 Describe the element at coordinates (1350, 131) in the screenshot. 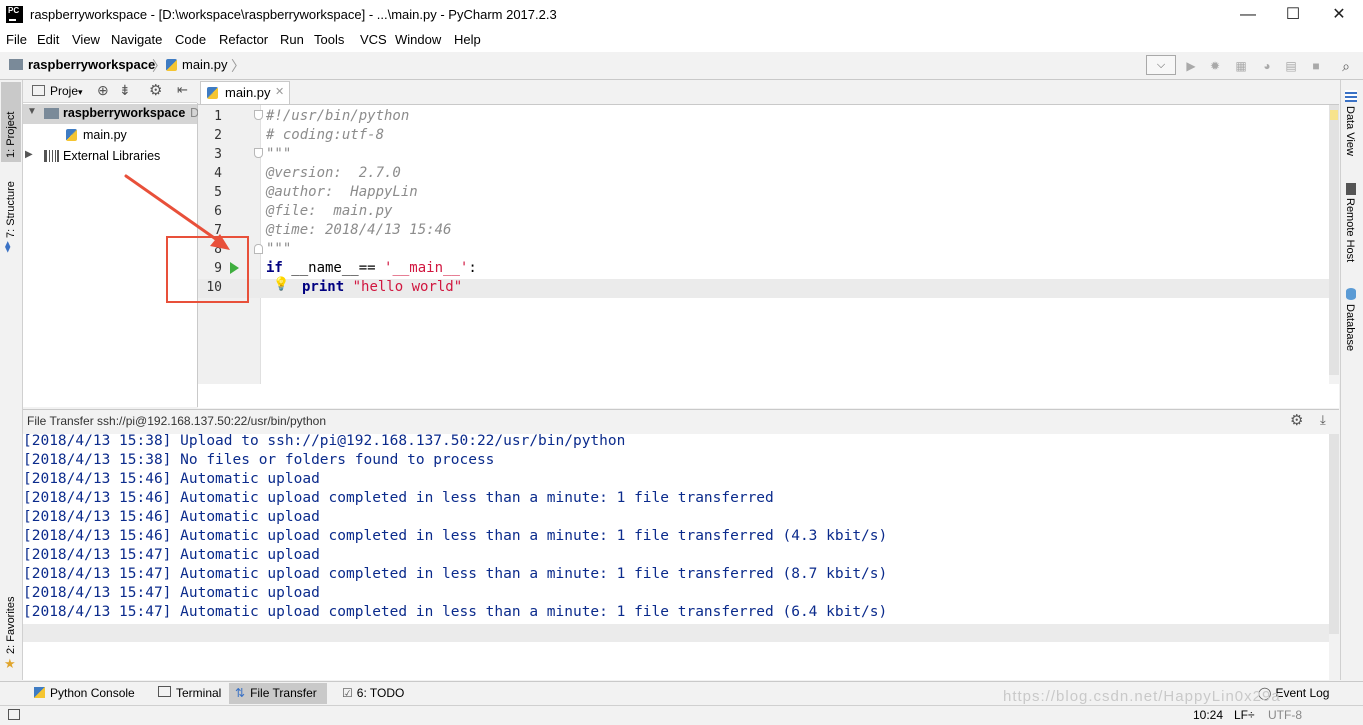

I see `tab-data-view: Data View` at that location.